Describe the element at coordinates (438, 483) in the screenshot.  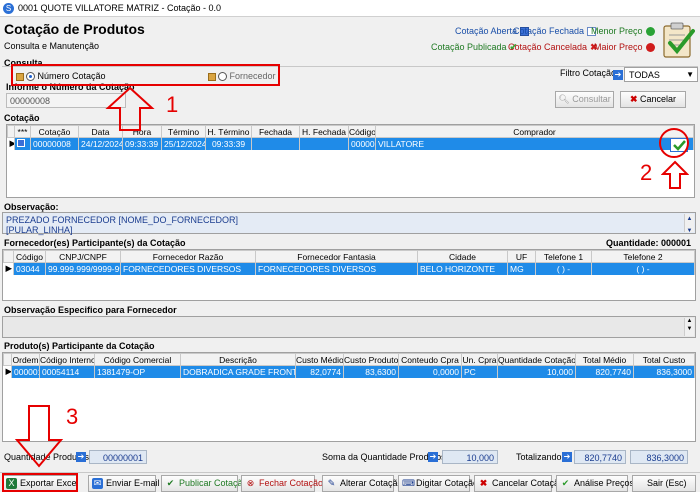
I see `digitar-cotacao-button: ⌨ Digitar Cotação` at that location.